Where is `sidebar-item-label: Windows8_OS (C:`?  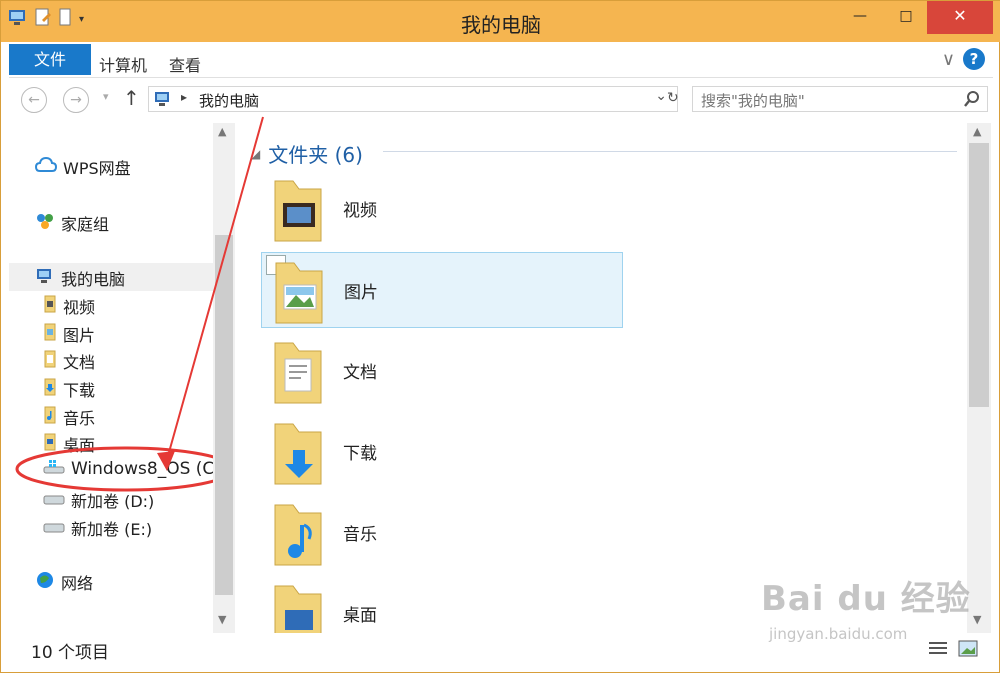
sidebar-item-label: Windows8_OS (C: is located at coordinates (142, 469).